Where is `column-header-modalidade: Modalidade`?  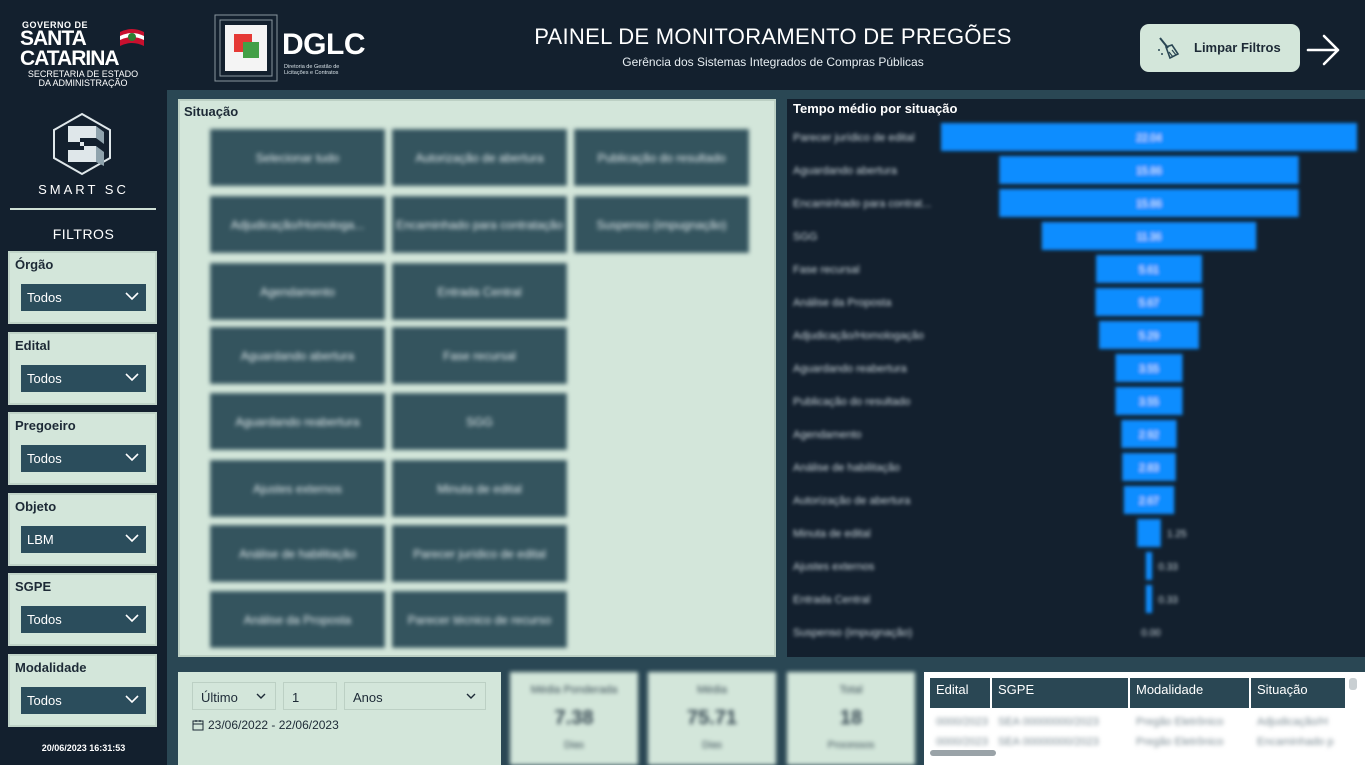
column-header-modalidade: Modalidade is located at coordinates (1190, 693).